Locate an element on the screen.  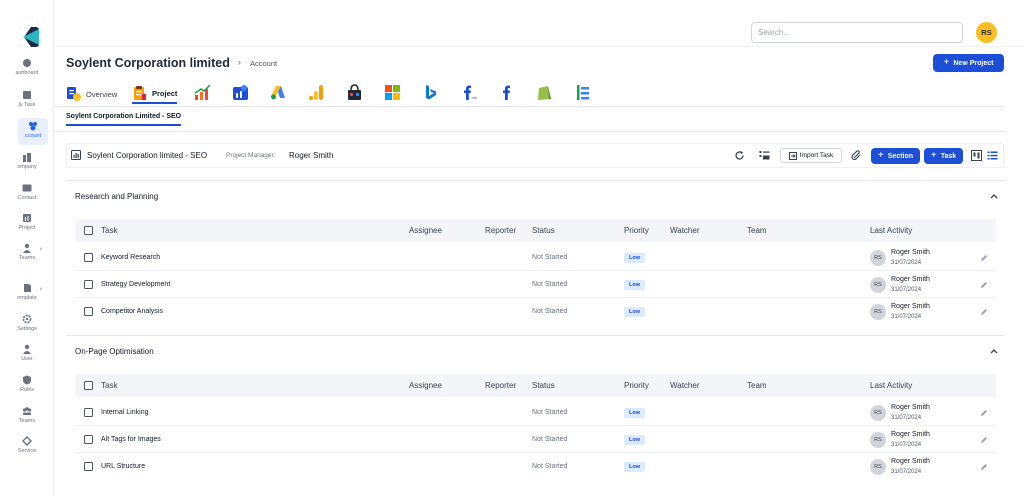
breadcrumb: Account is located at coordinates (263, 63).